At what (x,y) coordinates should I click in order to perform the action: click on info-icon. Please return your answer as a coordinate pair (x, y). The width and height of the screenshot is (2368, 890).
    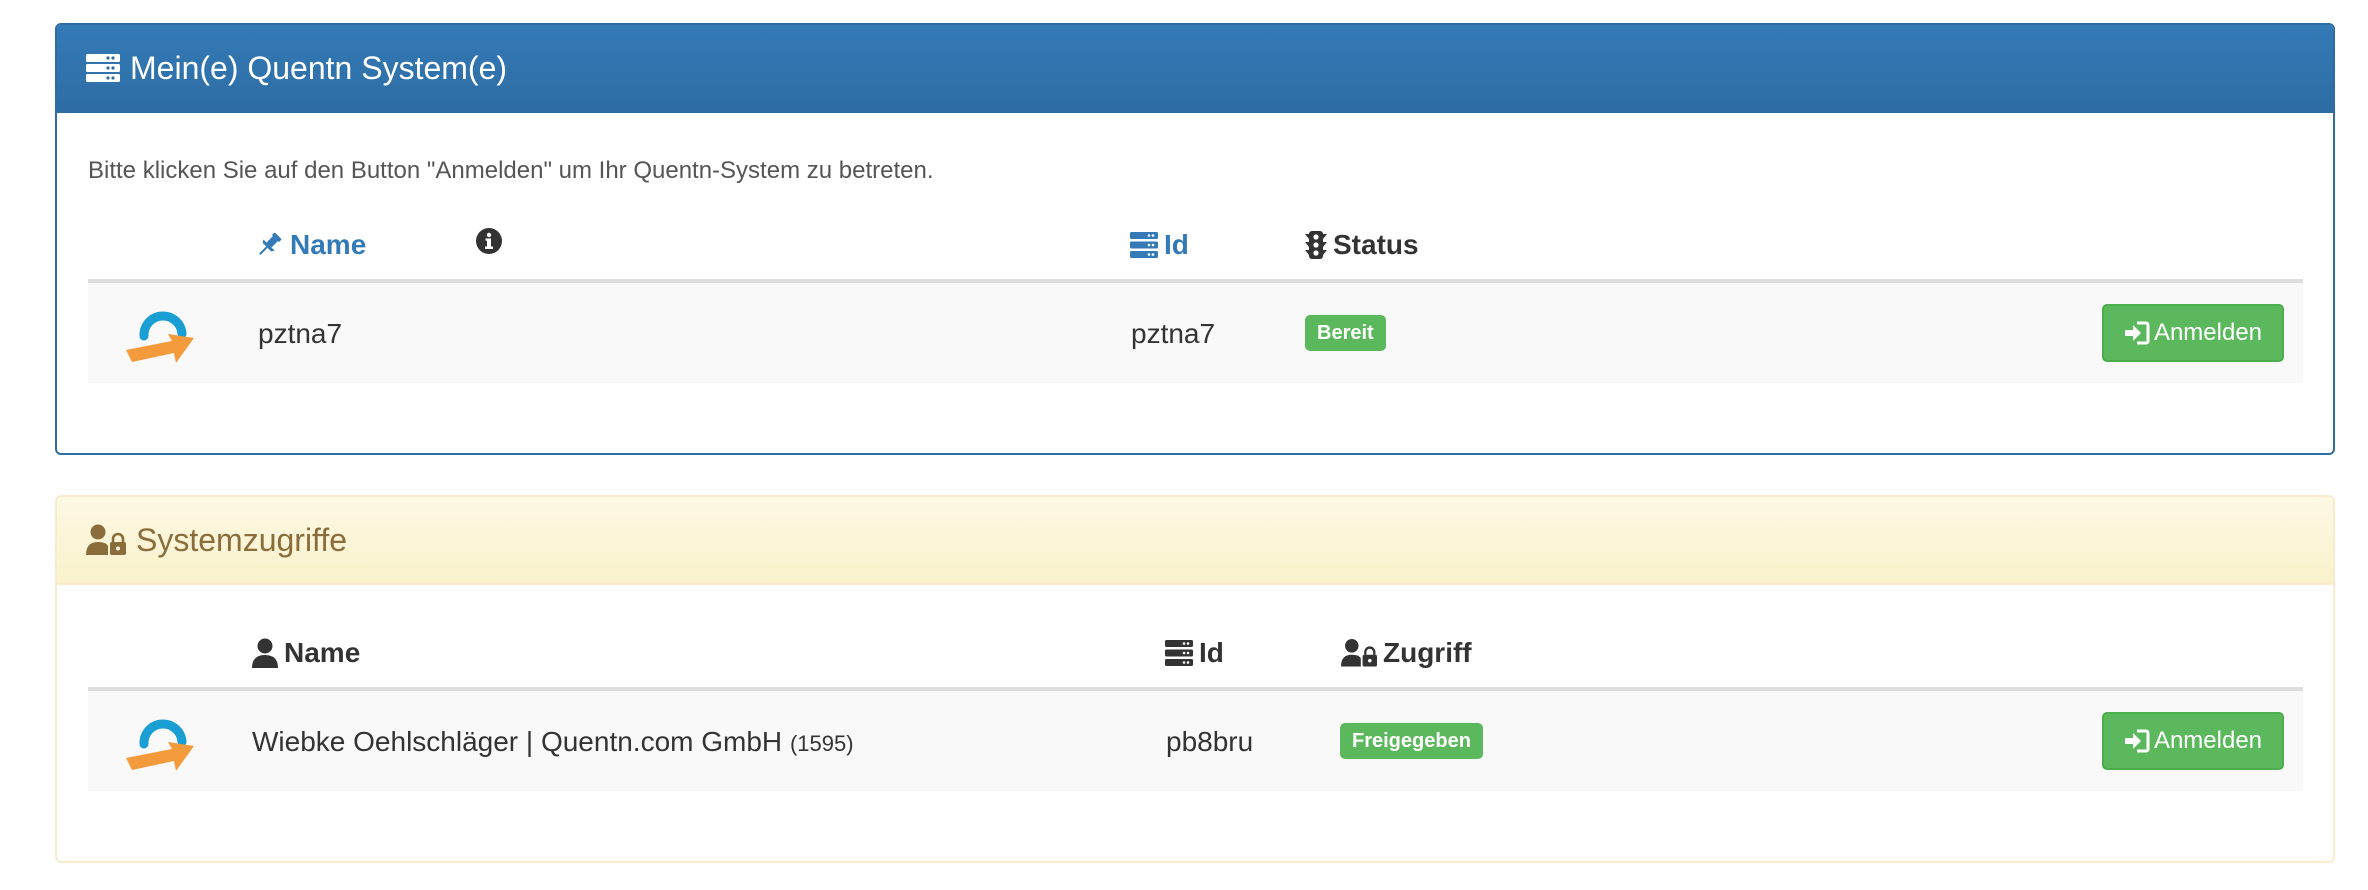
    Looking at the image, I should click on (489, 241).